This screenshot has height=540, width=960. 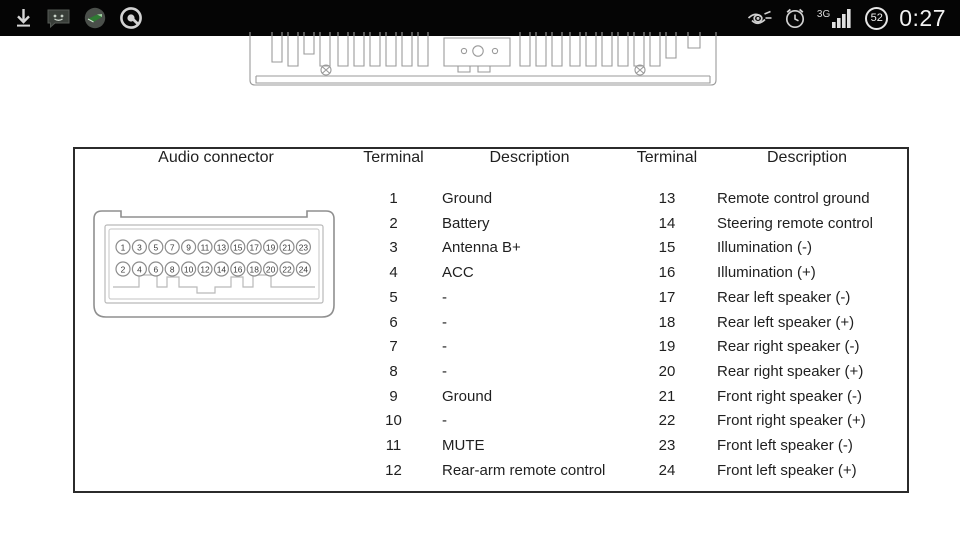 I want to click on terminal-number: 7, so click(x=393, y=347).